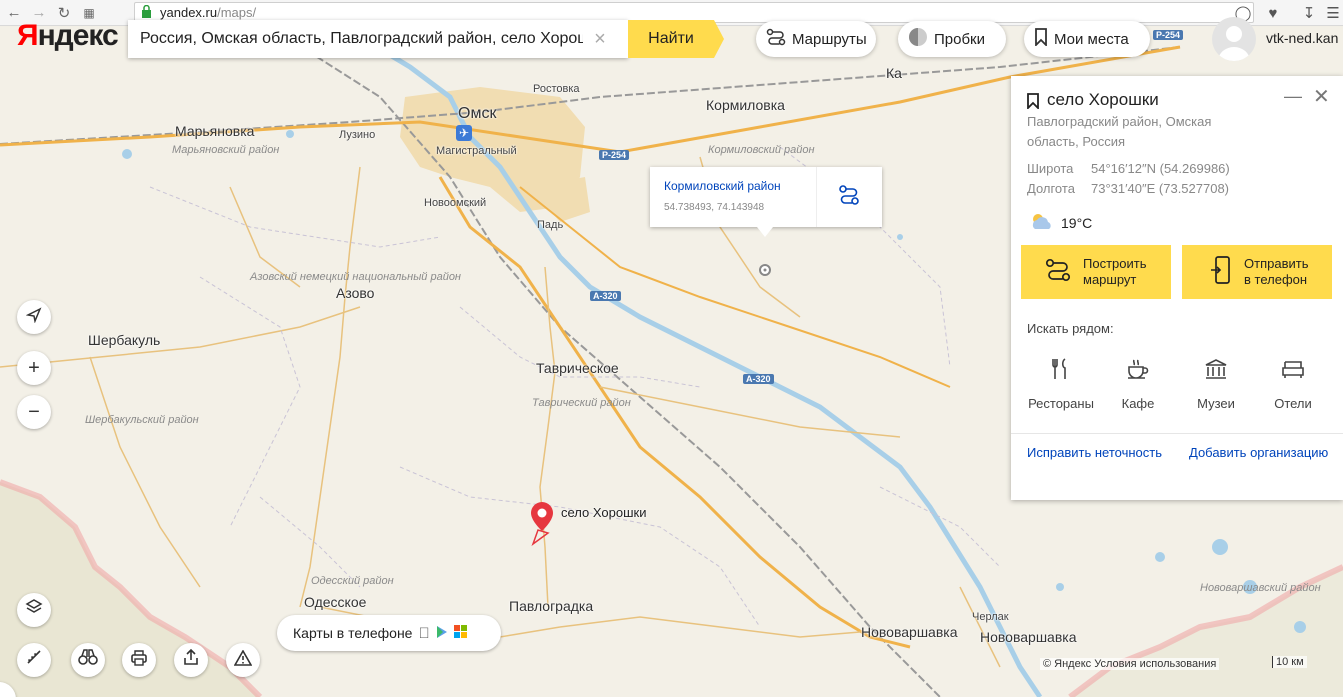  What do you see at coordinates (990, 617) in the screenshot?
I see `map-label-novovarshavka-2: Черлак` at bounding box center [990, 617].